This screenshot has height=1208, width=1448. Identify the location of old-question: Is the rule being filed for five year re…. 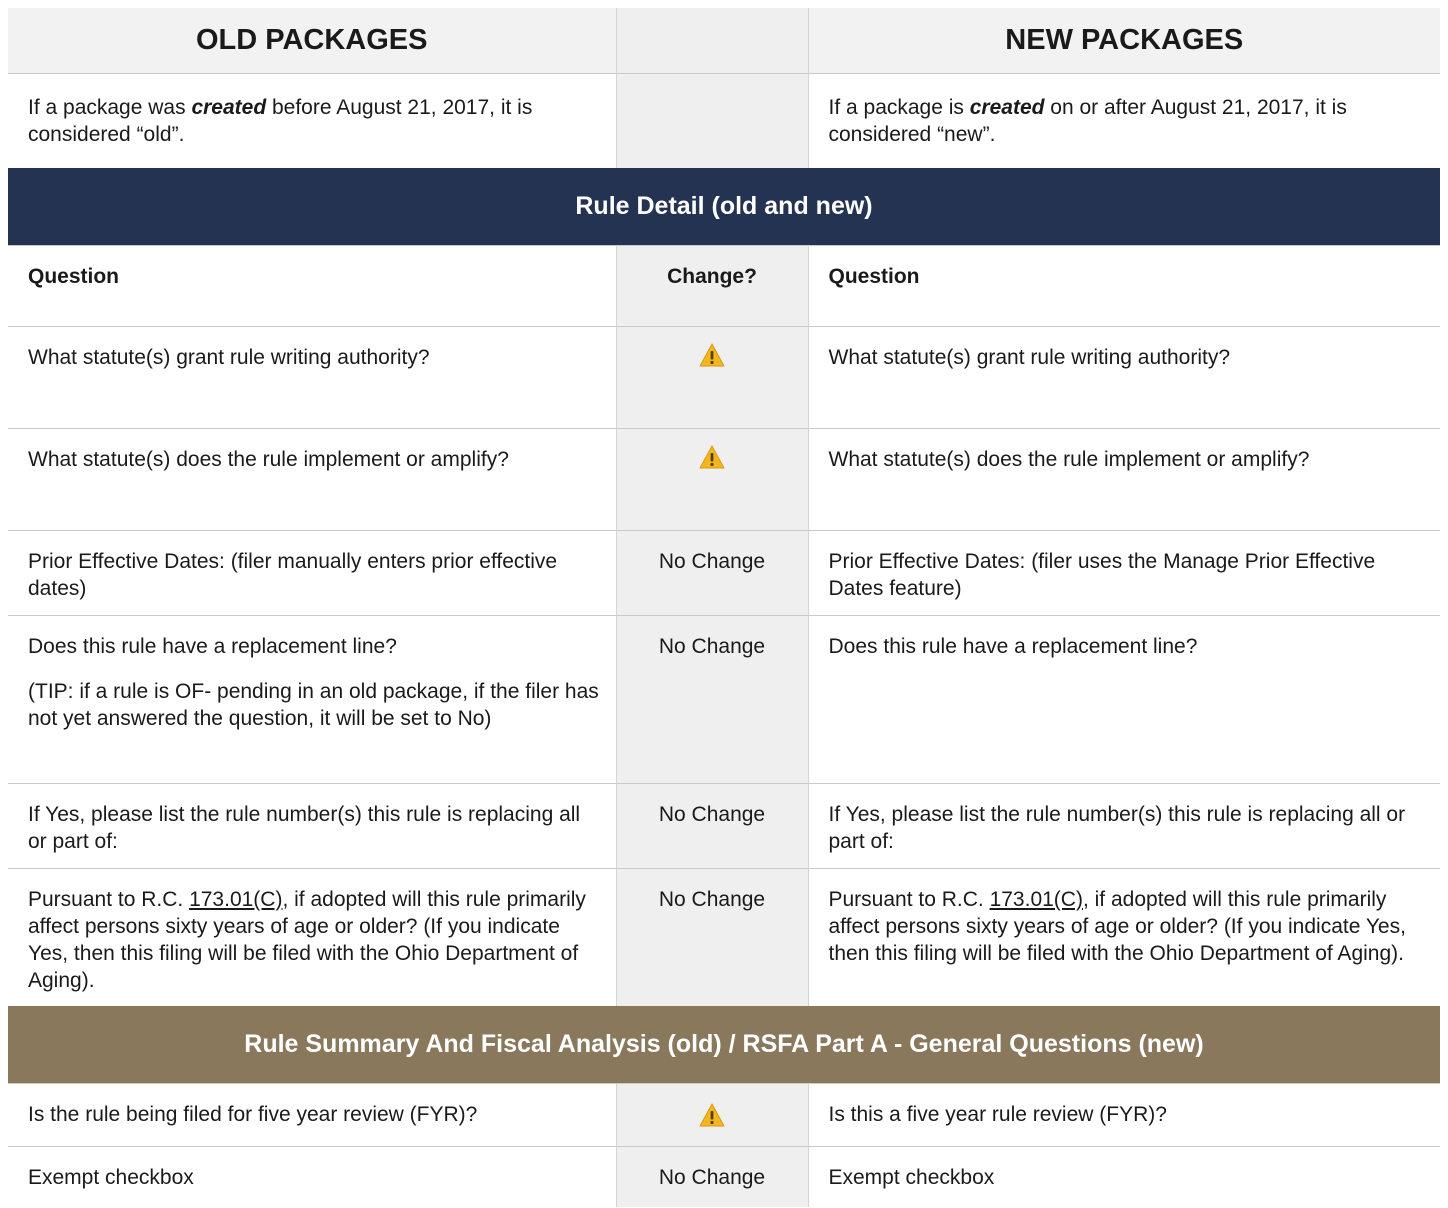
(312, 1115).